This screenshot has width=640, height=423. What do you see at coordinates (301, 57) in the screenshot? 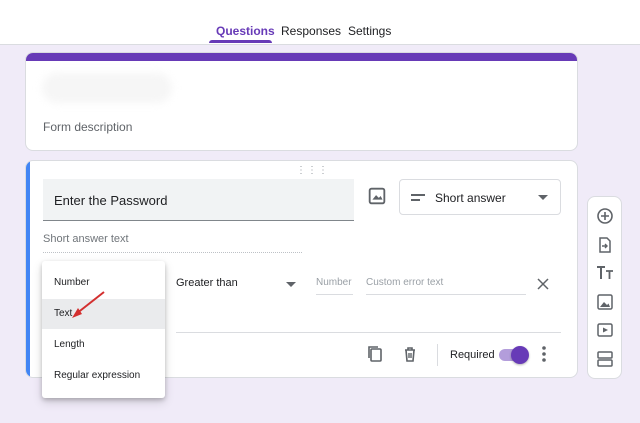
I see `card-accent-bar` at bounding box center [301, 57].